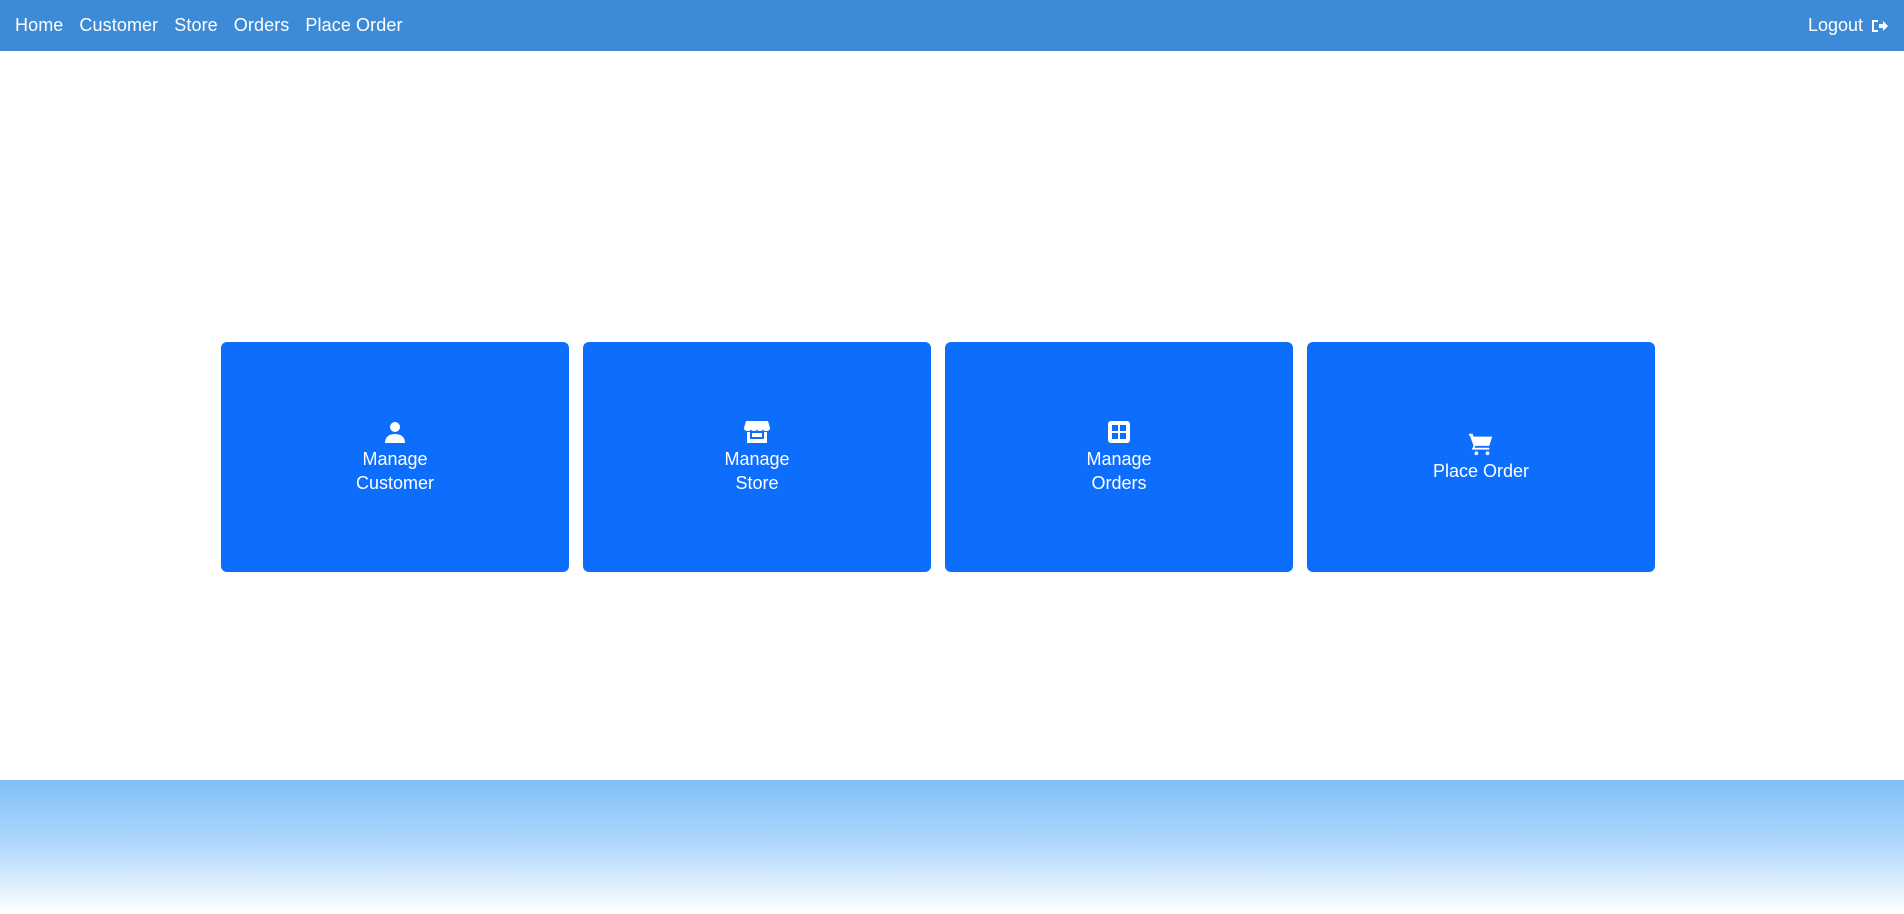  I want to click on footer-gradient-band, so click(952, 847).